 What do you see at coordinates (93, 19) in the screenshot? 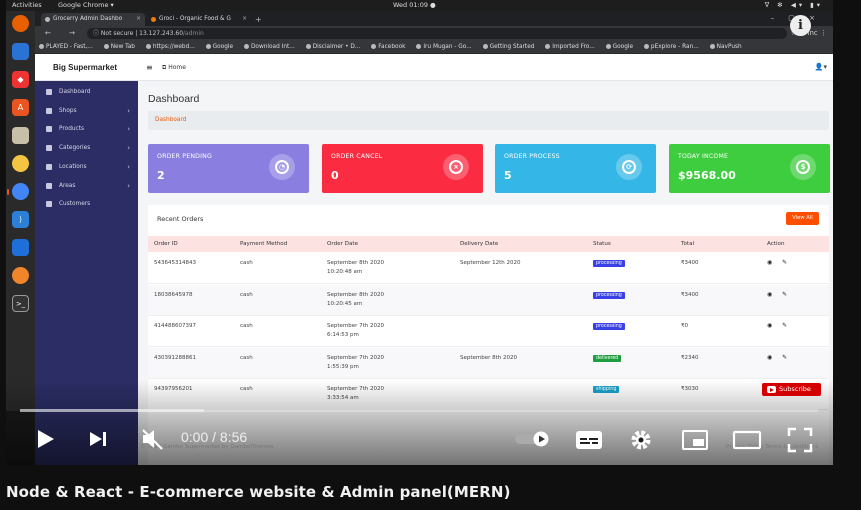
I see `tab-admin: Grocerry Admin Dashbo ×` at bounding box center [93, 19].